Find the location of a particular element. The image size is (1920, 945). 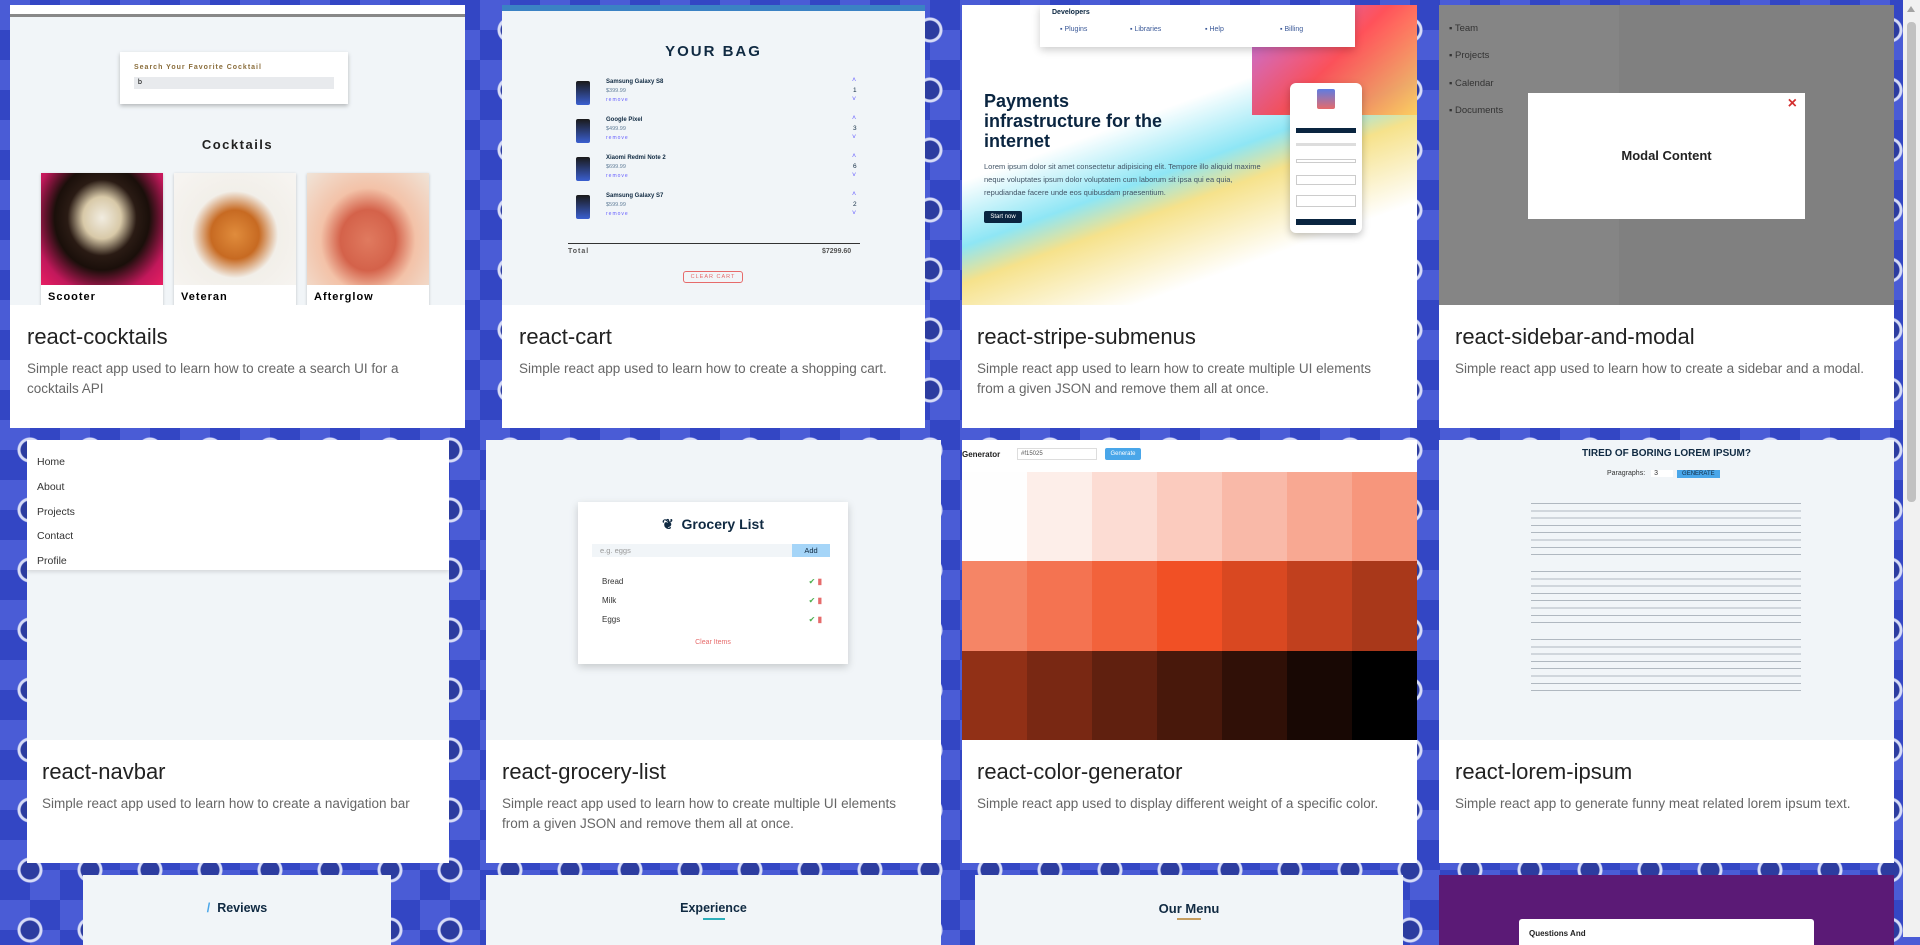

nav-link: Profile is located at coordinates (56, 561).